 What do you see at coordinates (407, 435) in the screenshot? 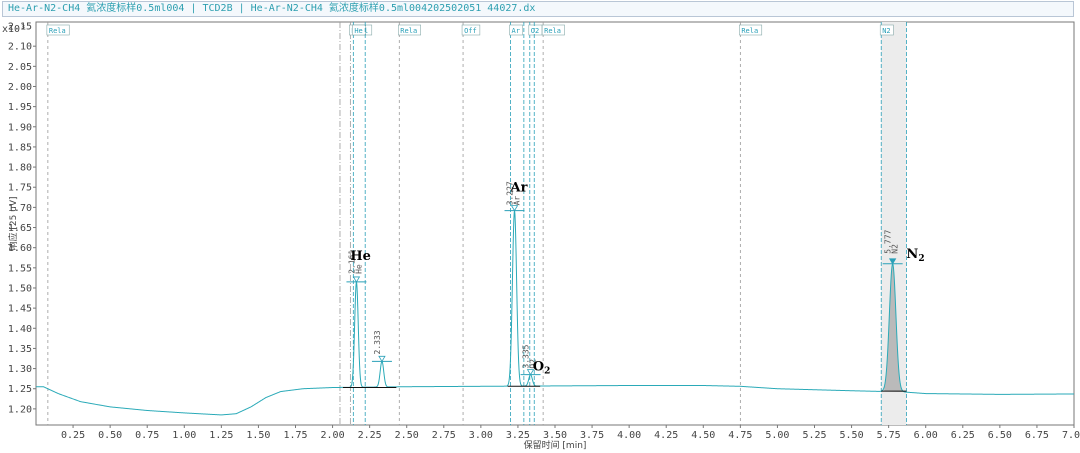
I see `x-tick-label: 2.50` at bounding box center [407, 435].